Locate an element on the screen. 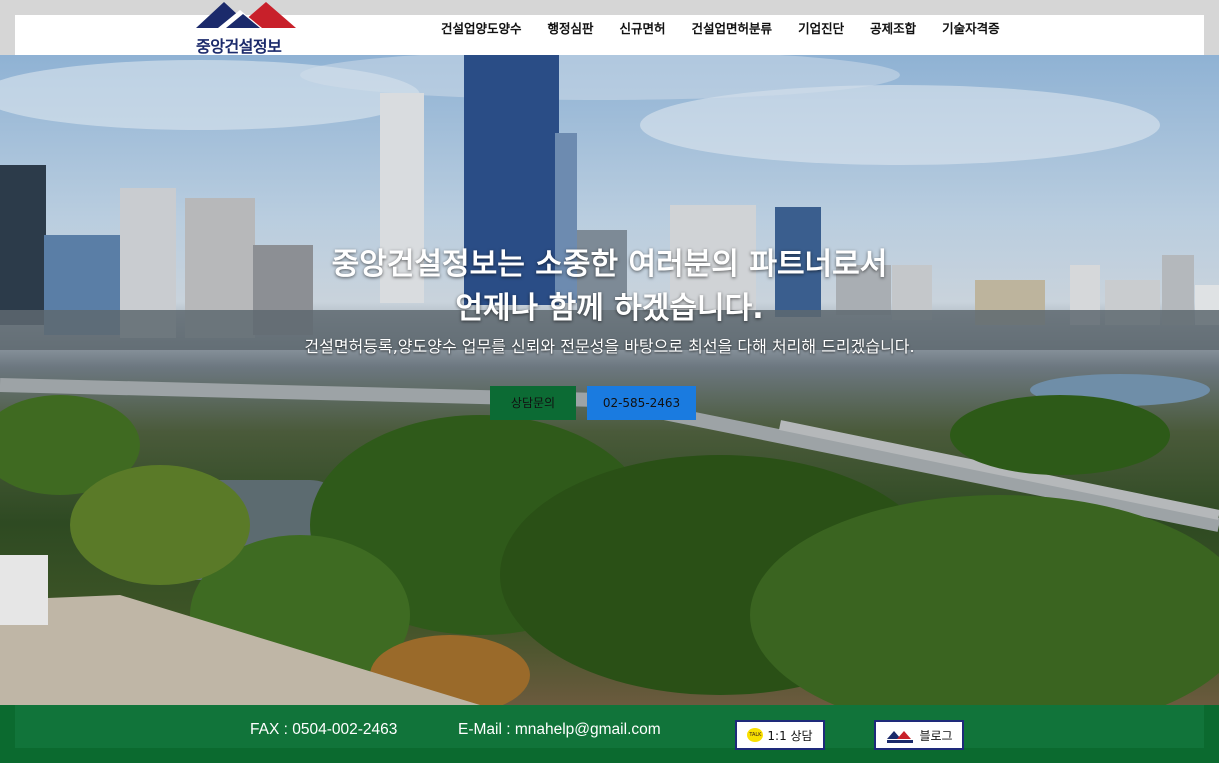 The image size is (1219, 763). blog-button: 블로그 is located at coordinates (919, 735).